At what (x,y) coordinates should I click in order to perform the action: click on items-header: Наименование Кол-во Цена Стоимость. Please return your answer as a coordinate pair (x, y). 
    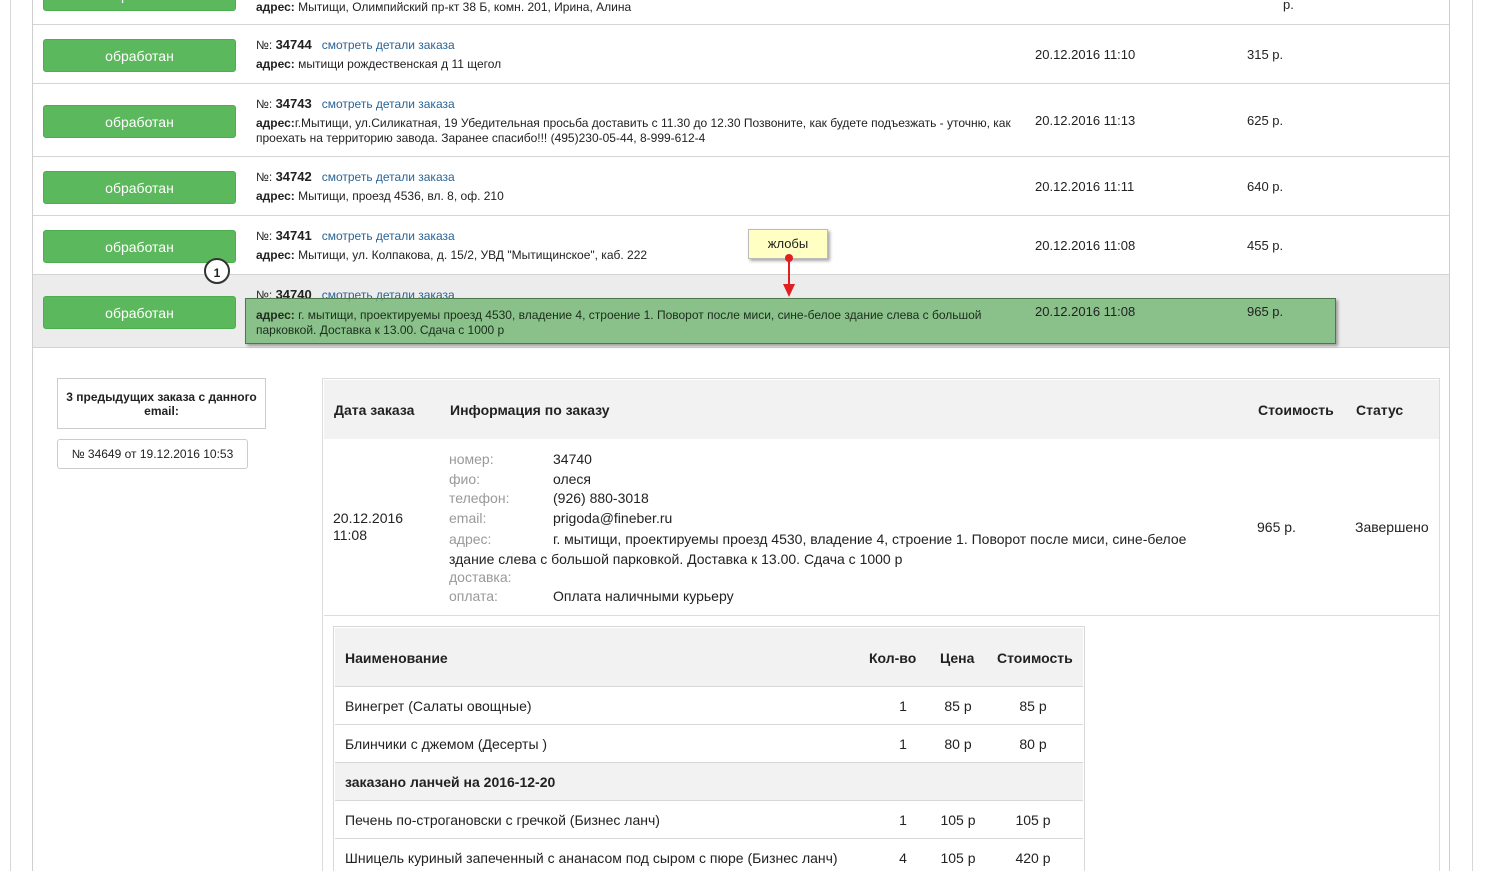
    Looking at the image, I should click on (709, 657).